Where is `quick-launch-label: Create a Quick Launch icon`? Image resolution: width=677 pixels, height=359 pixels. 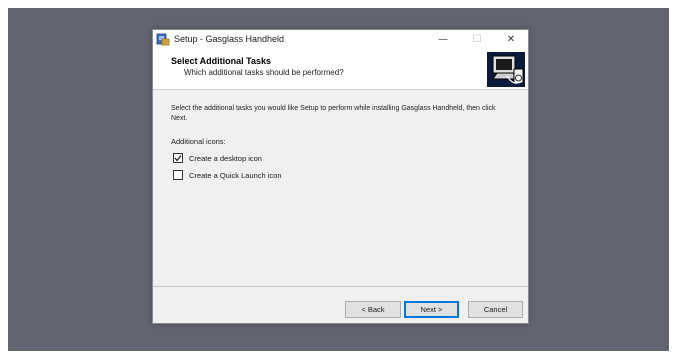 quick-launch-label: Create a Quick Launch icon is located at coordinates (235, 175).